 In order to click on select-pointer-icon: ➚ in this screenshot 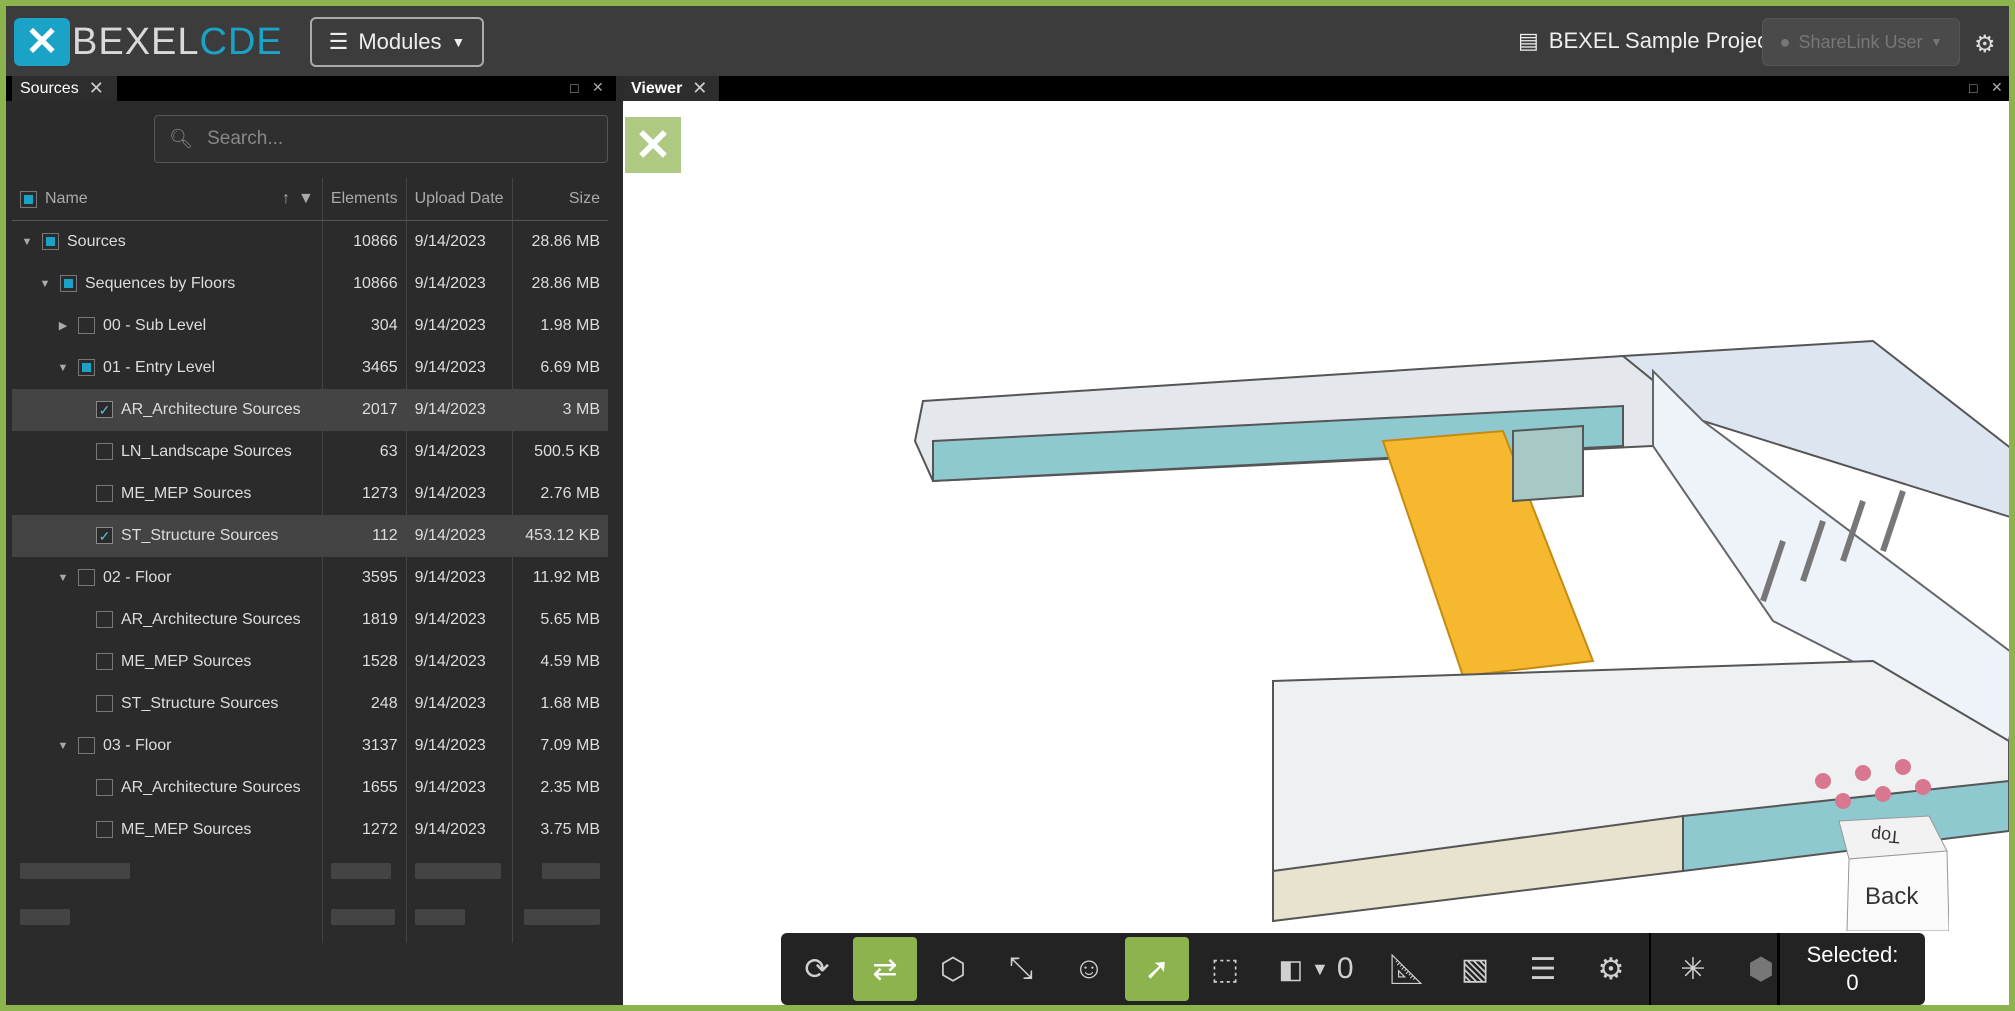, I will do `click(1157, 969)`.